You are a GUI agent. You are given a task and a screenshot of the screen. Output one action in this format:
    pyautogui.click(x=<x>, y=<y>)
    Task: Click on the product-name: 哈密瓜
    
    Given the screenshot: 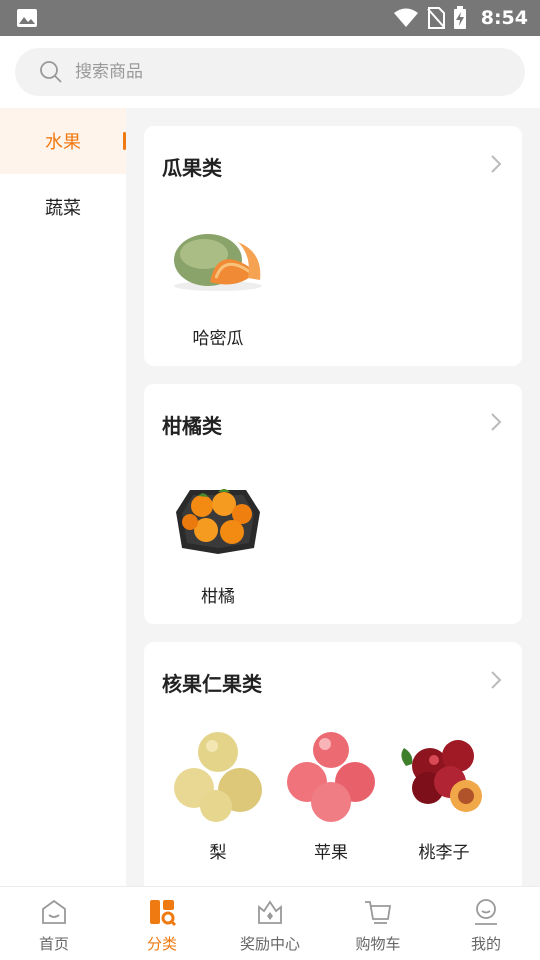 What is the action you would take?
    pyautogui.click(x=218, y=339)
    